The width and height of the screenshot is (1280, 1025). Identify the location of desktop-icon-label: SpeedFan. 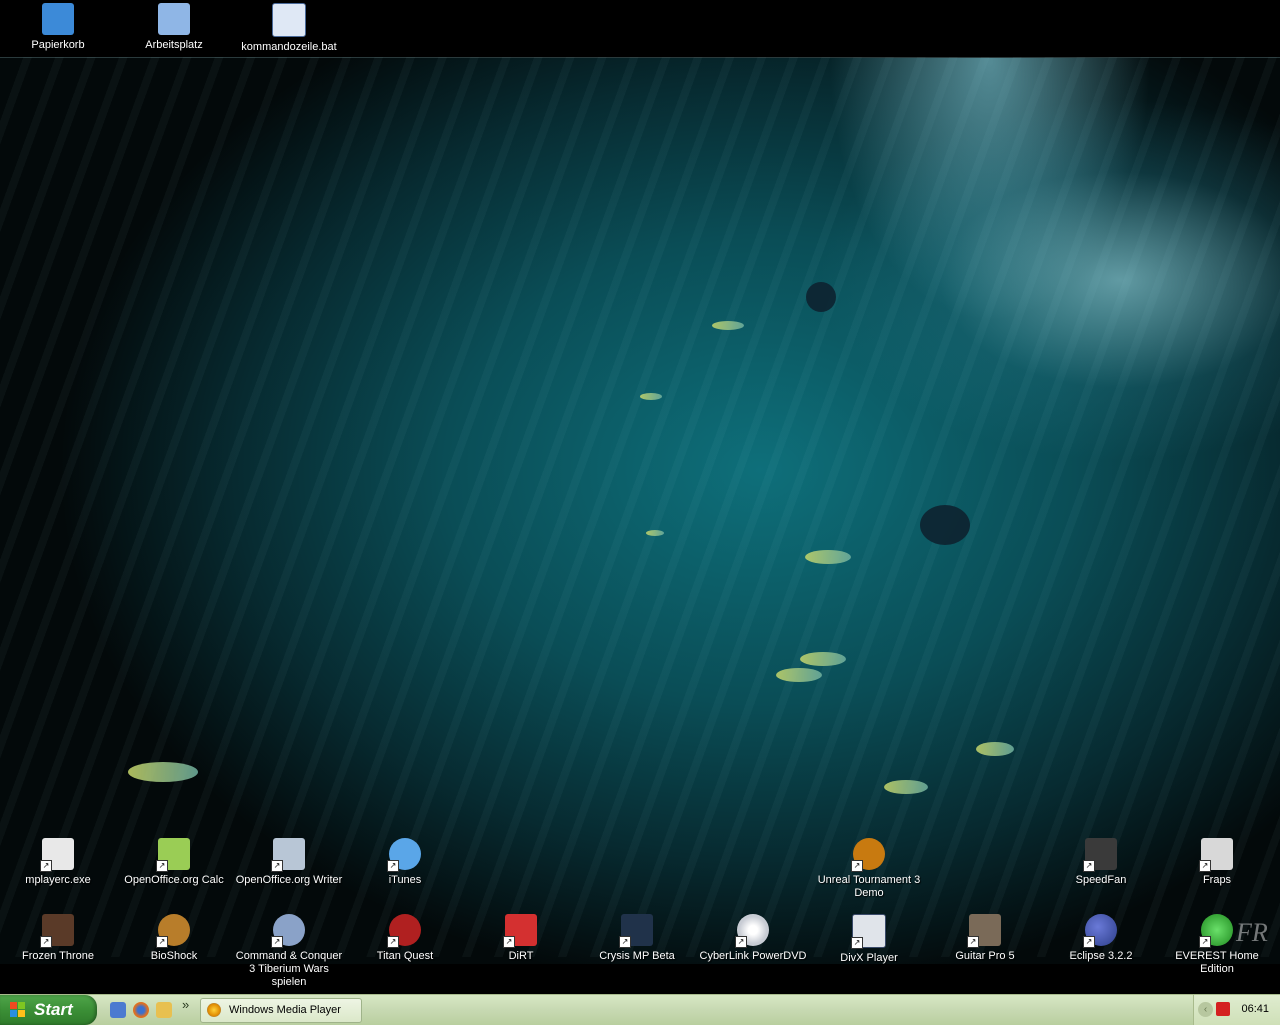
(1101, 880).